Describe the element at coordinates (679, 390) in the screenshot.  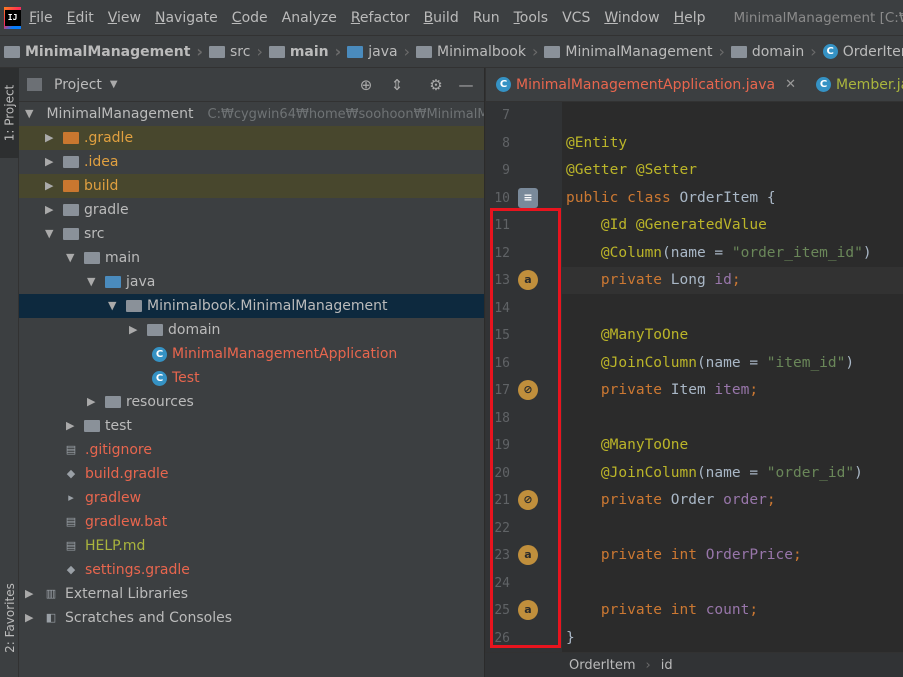
I see `code-line: private Item item;` at that location.